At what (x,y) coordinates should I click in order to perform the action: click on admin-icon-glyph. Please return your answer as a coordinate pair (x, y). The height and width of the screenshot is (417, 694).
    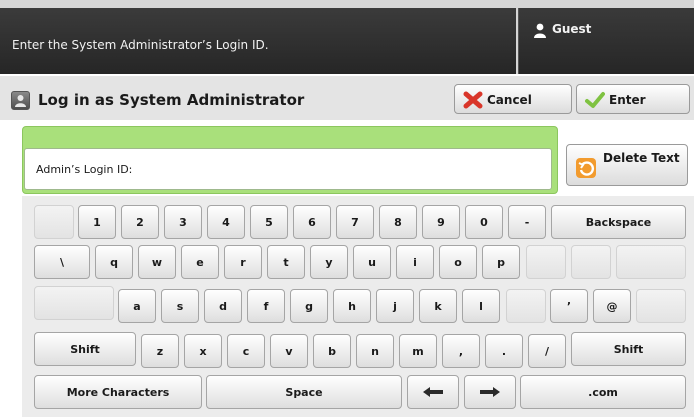
    Looking at the image, I should click on (20, 101).